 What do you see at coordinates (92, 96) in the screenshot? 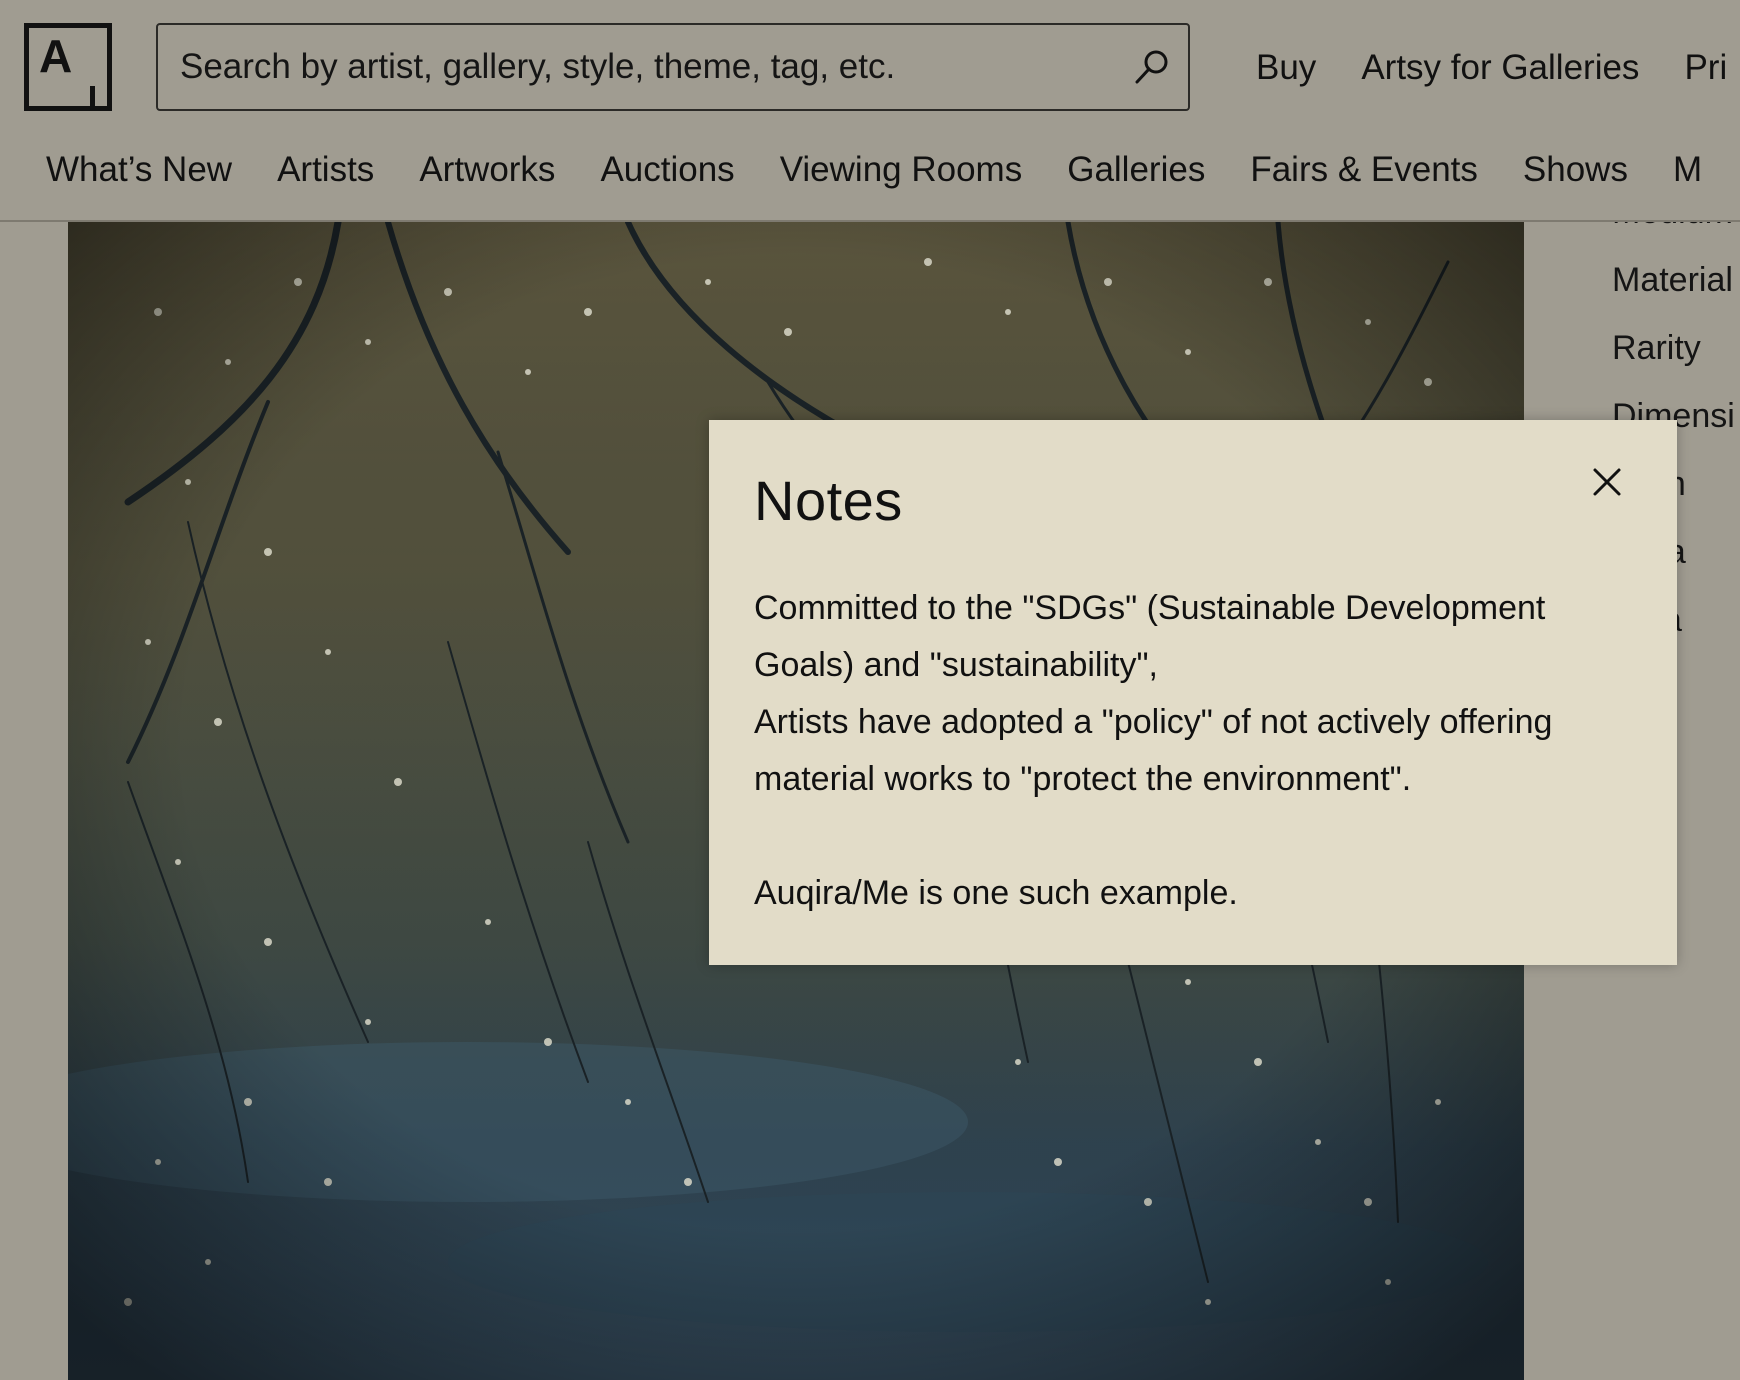
I see `logo-mark` at bounding box center [92, 96].